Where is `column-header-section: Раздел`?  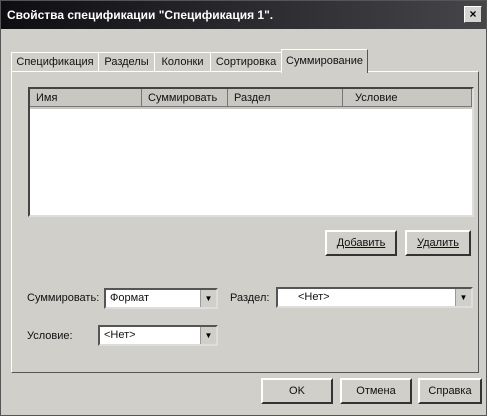 column-header-section: Раздел is located at coordinates (285, 98).